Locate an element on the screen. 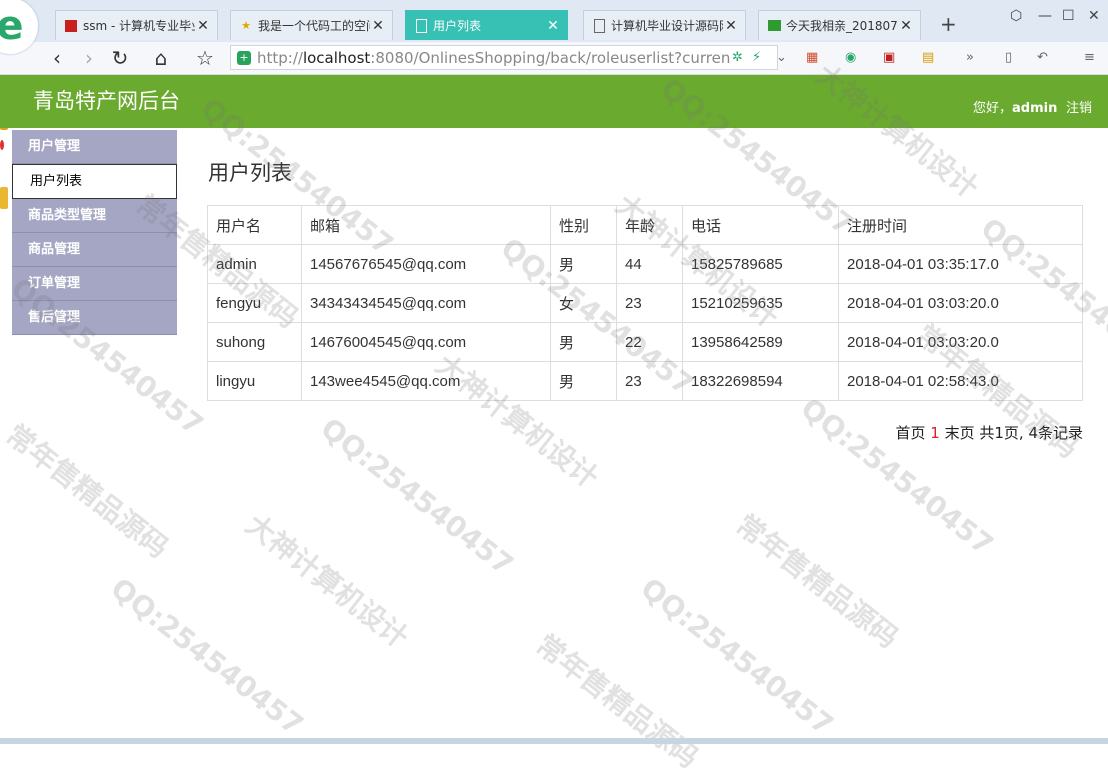 This screenshot has height=776, width=1108. green-square-icon is located at coordinates (774, 26).